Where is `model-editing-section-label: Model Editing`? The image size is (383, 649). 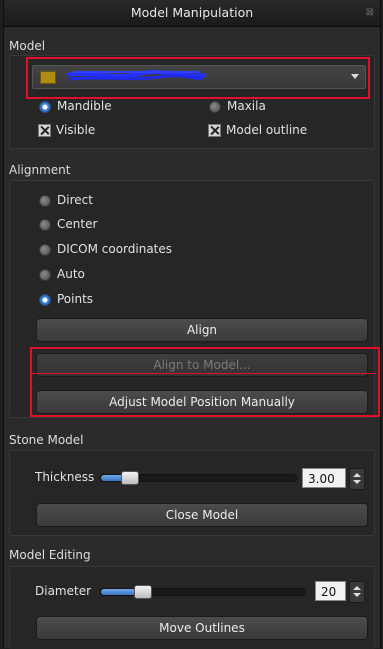
model-editing-section-label: Model Editing is located at coordinates (50, 555).